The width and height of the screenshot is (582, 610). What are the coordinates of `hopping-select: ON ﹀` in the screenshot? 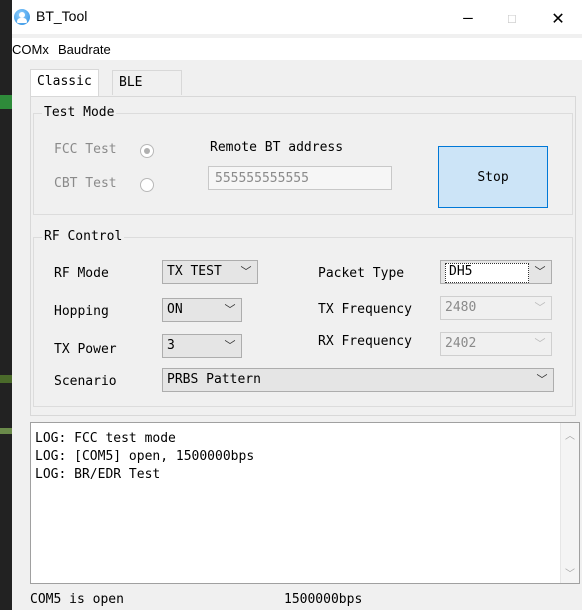 It's located at (202, 310).